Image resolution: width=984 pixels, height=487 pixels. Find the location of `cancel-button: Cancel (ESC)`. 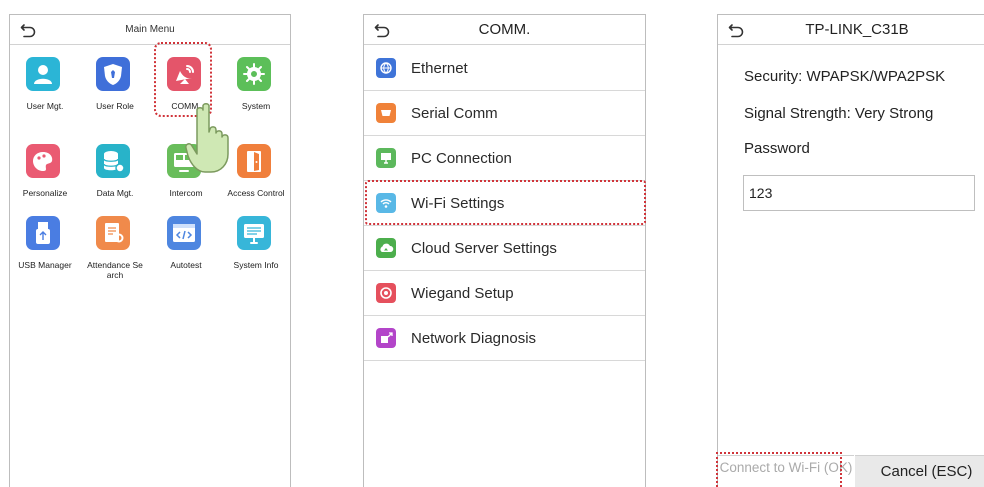

cancel-button: Cancel (ESC) is located at coordinates (919, 471).